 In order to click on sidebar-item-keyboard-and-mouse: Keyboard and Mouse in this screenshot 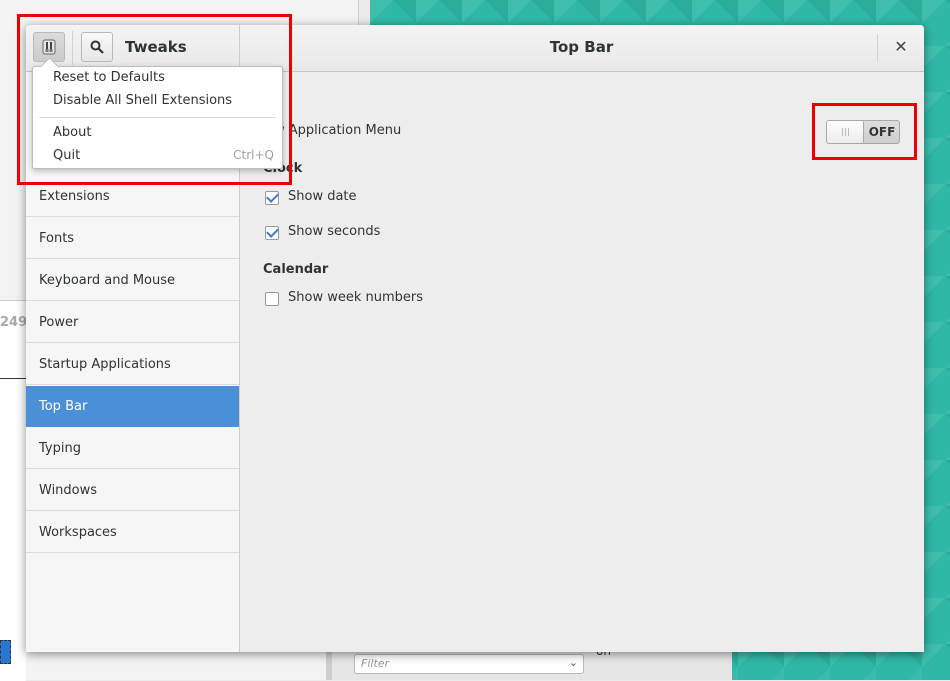, I will do `click(132, 280)`.